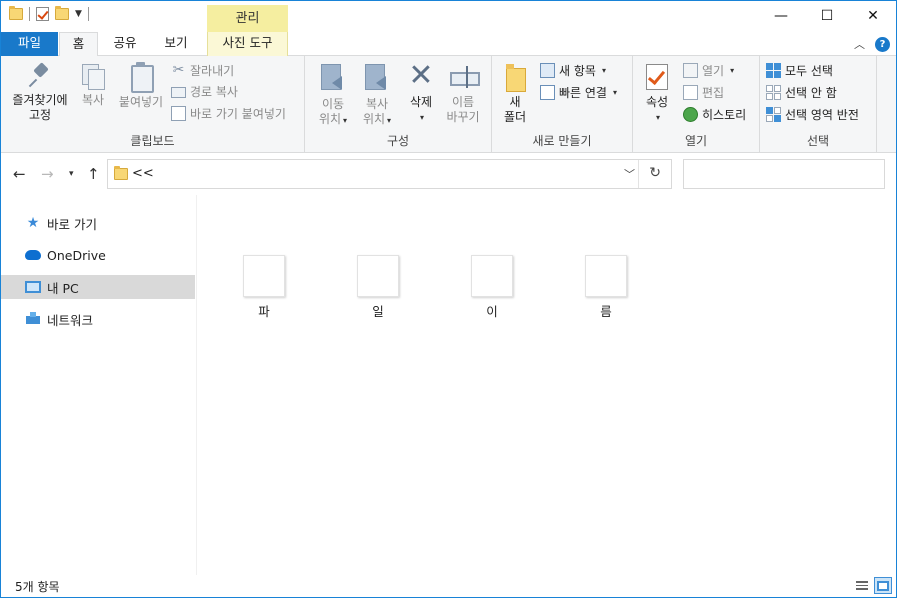 This screenshot has height=598, width=897. Describe the element at coordinates (42, 14) in the screenshot. I see `properties-qat-icon` at that location.